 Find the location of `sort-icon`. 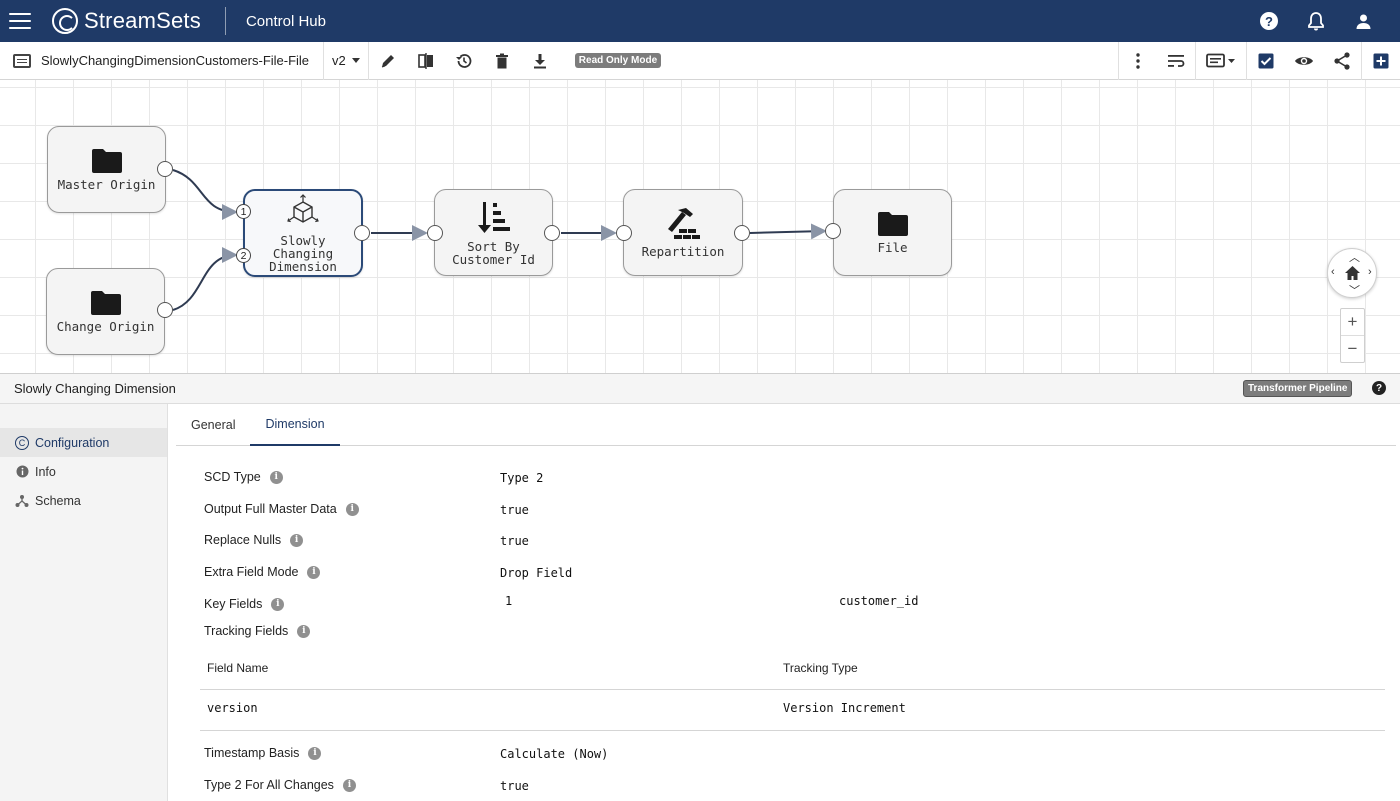

sort-icon is located at coordinates (493, 217).